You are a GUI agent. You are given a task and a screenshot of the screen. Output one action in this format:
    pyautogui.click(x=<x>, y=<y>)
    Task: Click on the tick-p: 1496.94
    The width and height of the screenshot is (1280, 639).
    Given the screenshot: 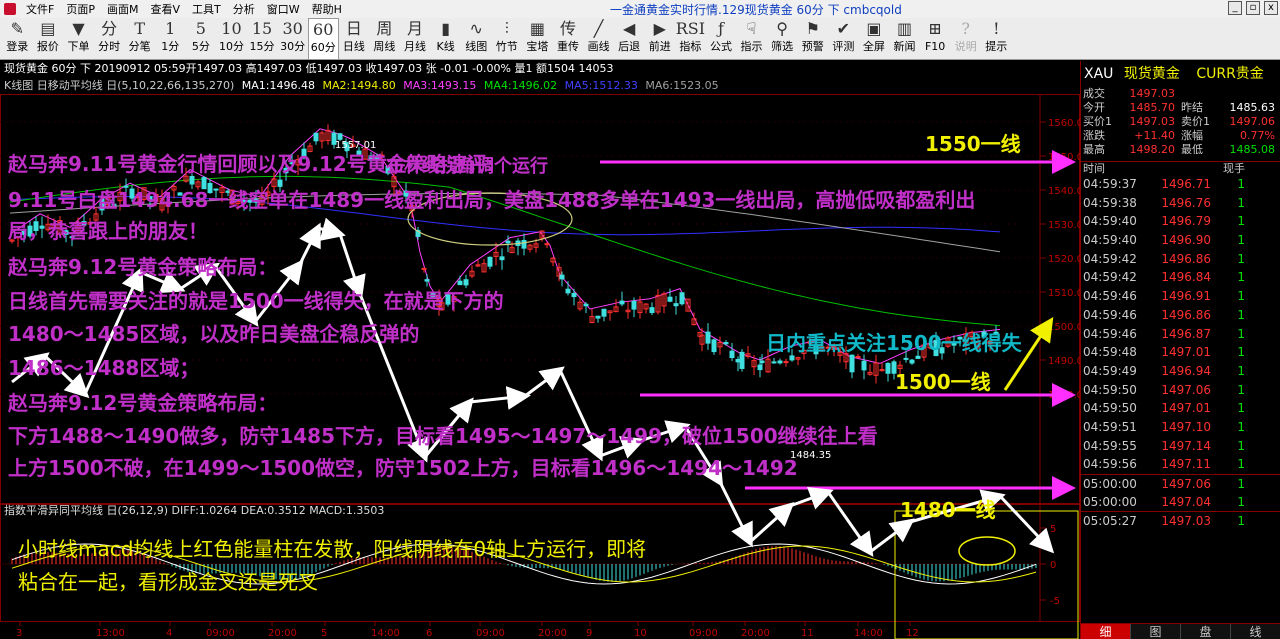 What is the action you would take?
    pyautogui.click(x=1186, y=370)
    